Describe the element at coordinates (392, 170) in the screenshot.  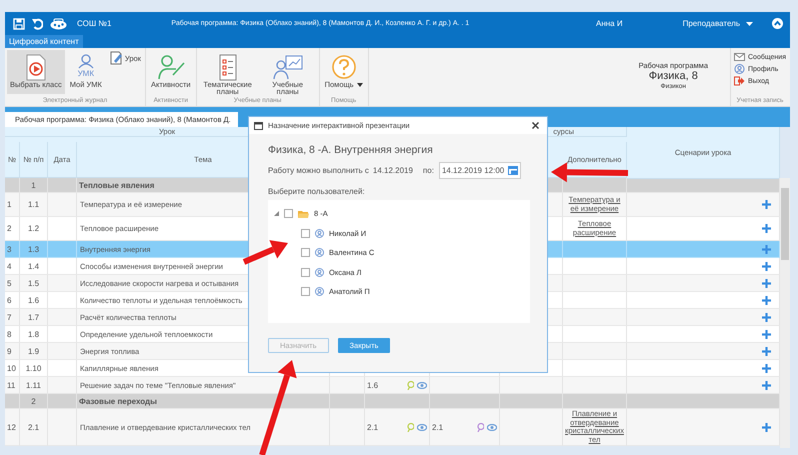
I see `start-date: 14.12.2019` at that location.